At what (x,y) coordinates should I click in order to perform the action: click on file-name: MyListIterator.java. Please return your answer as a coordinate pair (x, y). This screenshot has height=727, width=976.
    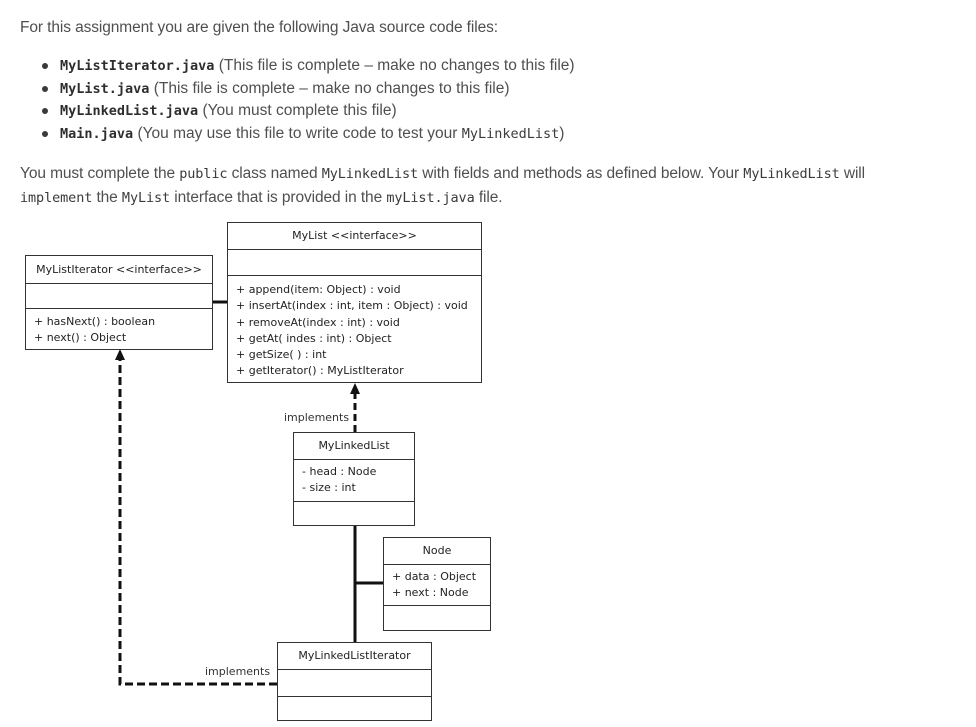
    Looking at the image, I should click on (137, 66).